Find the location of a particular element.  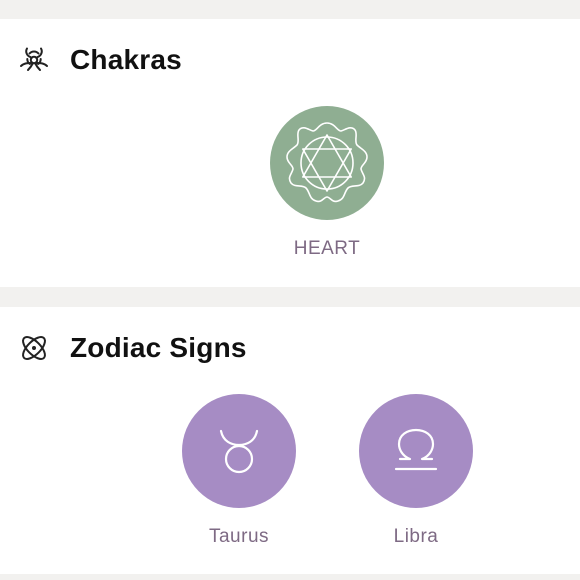

libra-item: Libra is located at coordinates (416, 471).